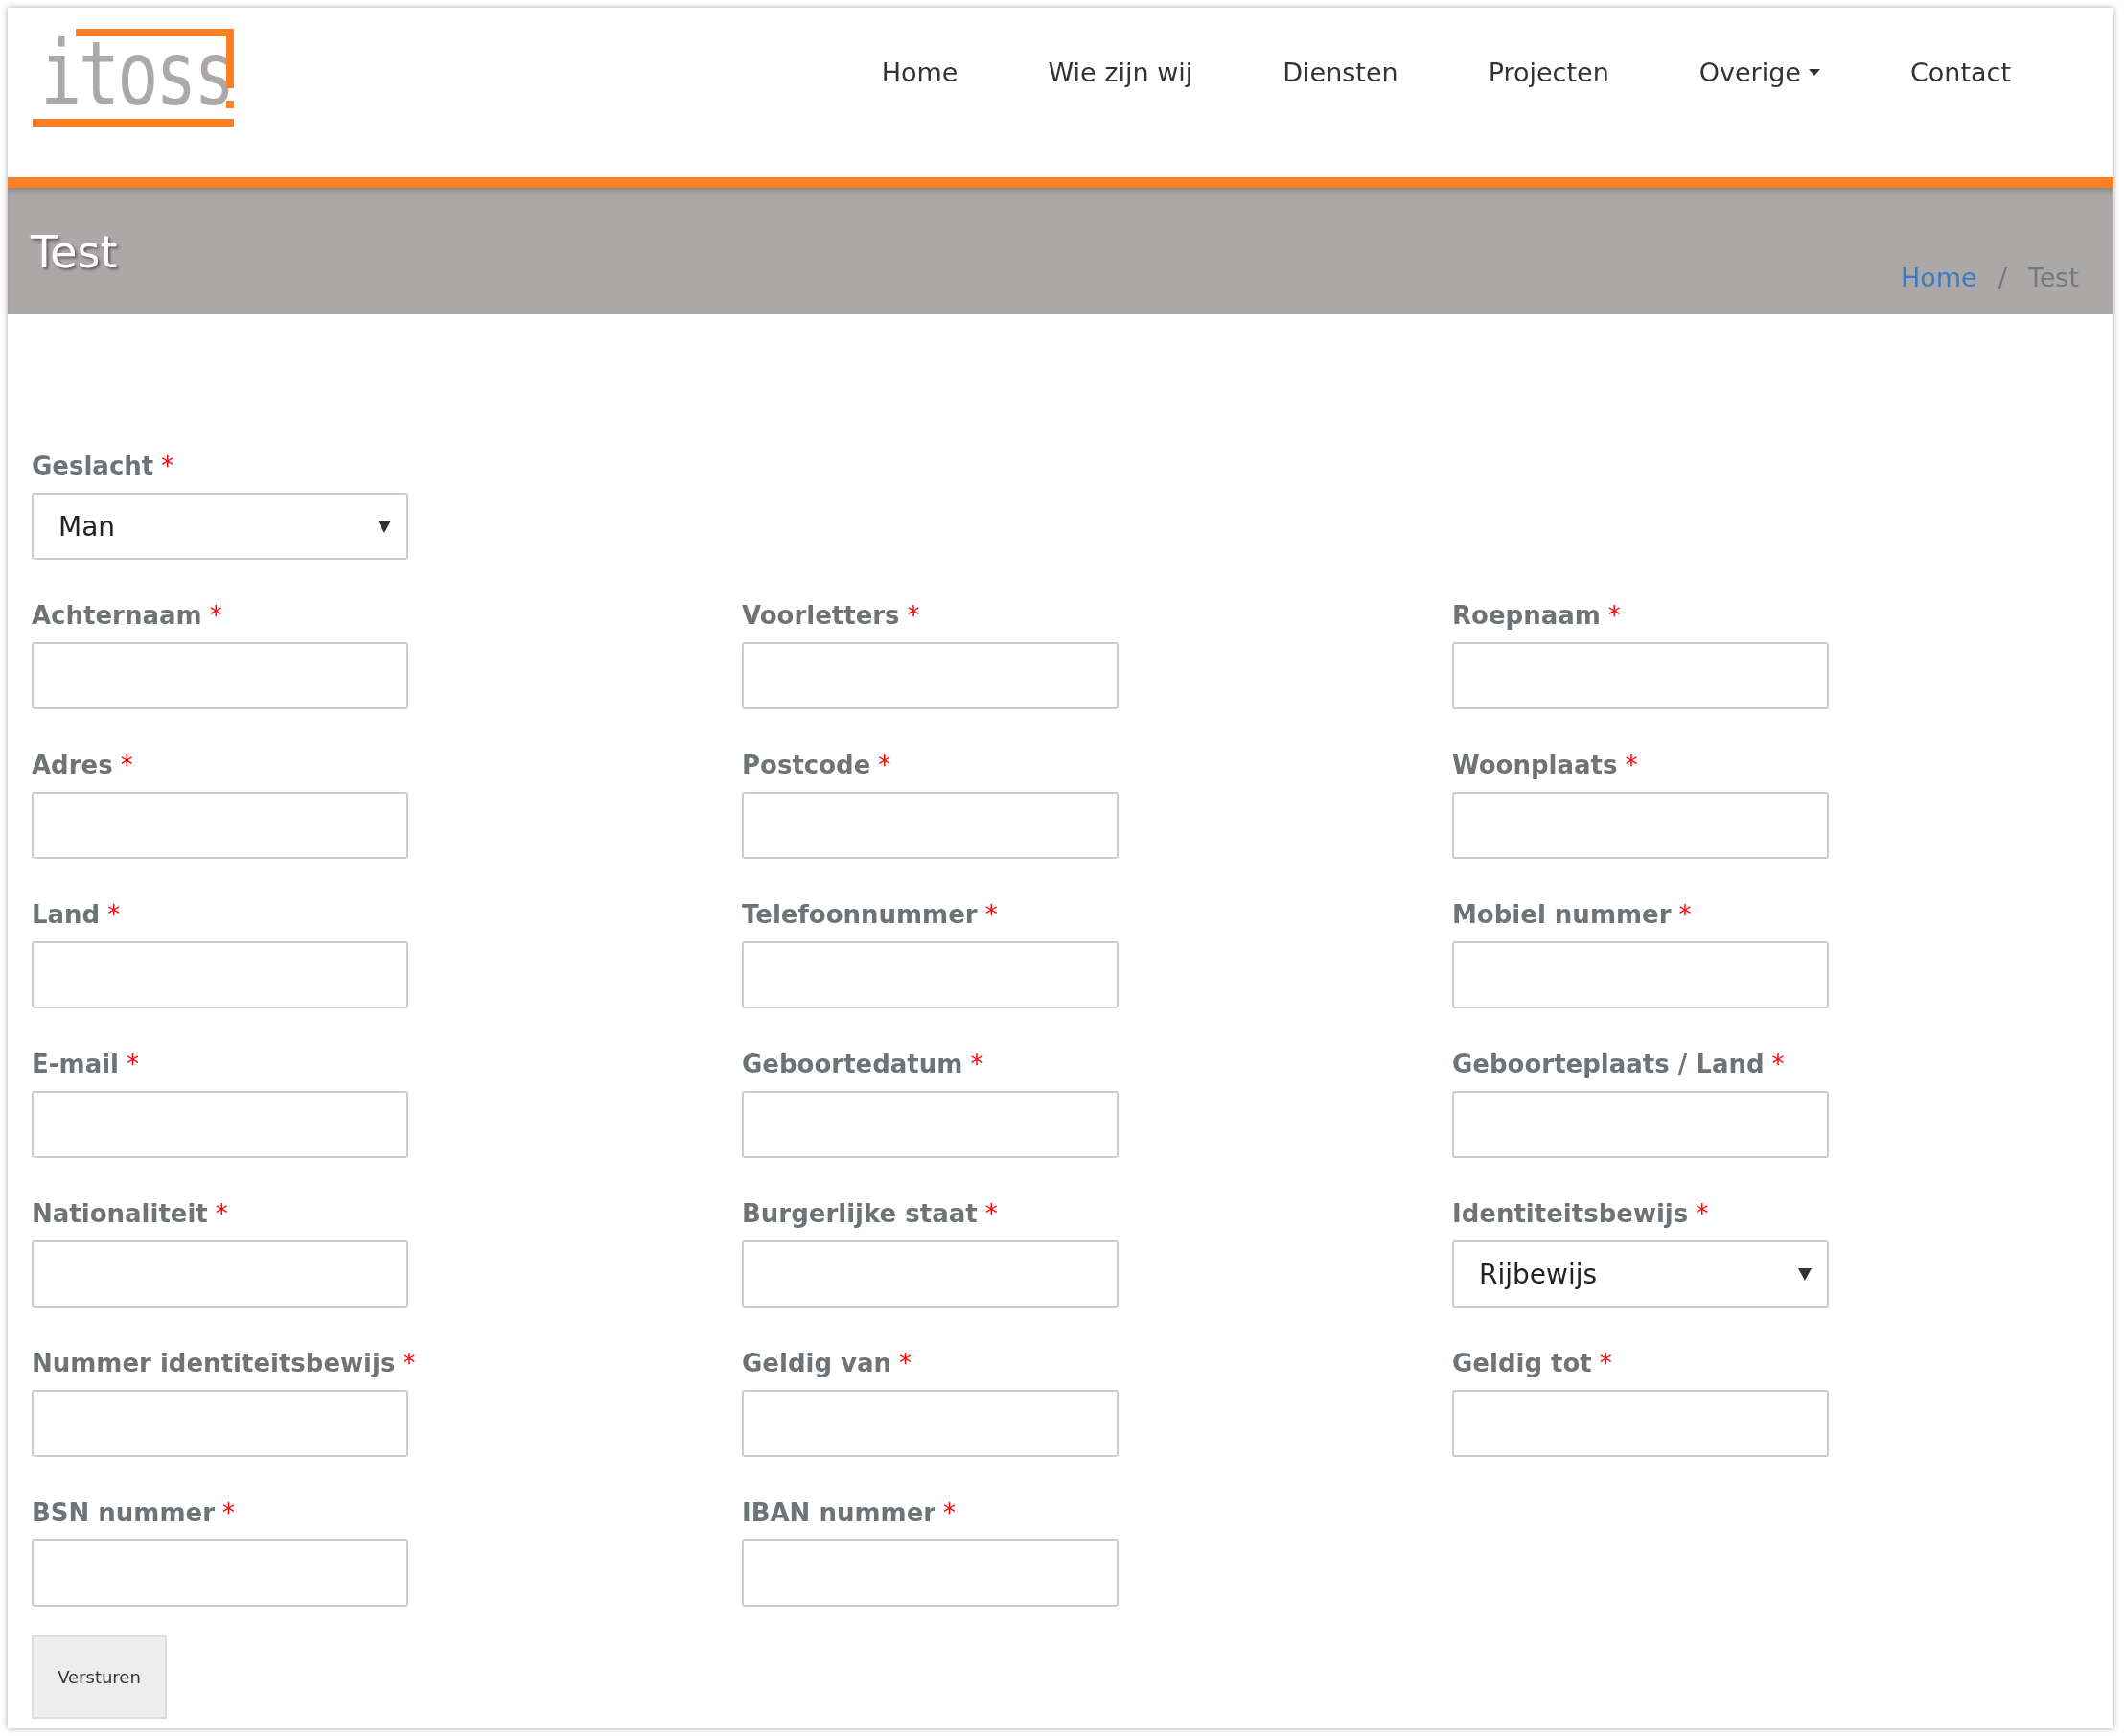  I want to click on nav-link: Home, so click(920, 72).